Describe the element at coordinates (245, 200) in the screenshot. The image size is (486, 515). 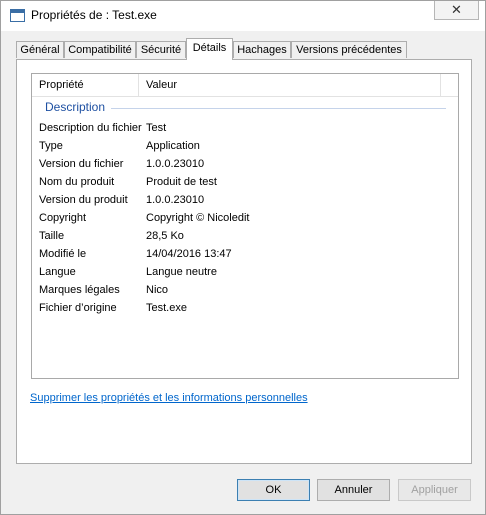
I see `list-item: Version du produit 1.0.0.23010` at that location.